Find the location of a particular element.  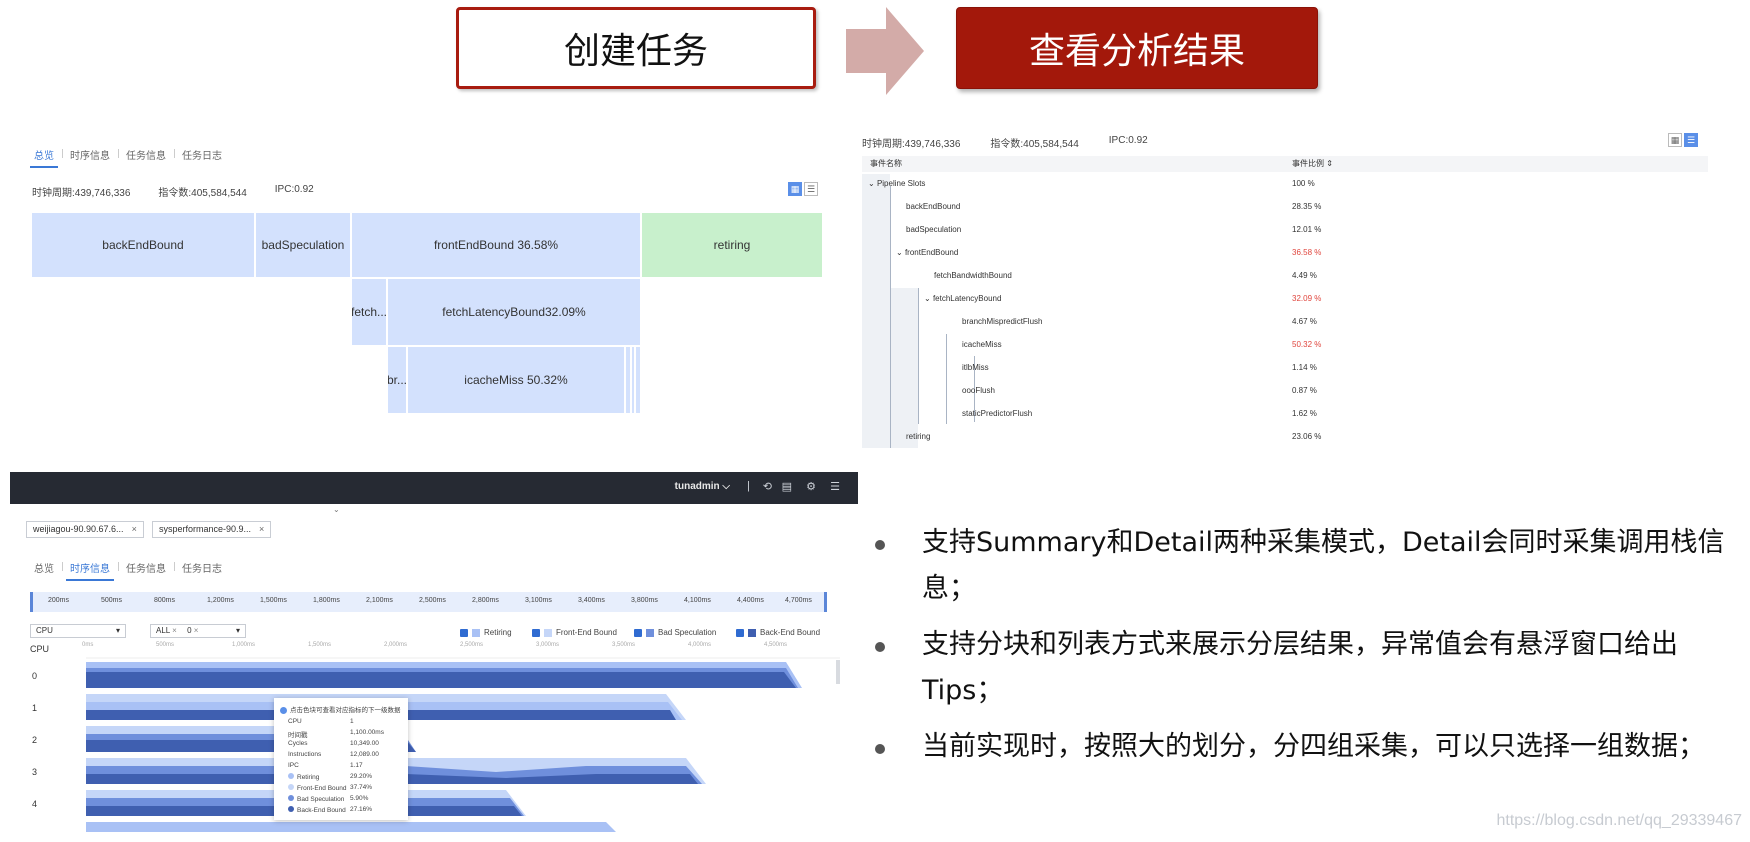

tooltip-row: Instructions 12,089.00 is located at coordinates (333, 754).